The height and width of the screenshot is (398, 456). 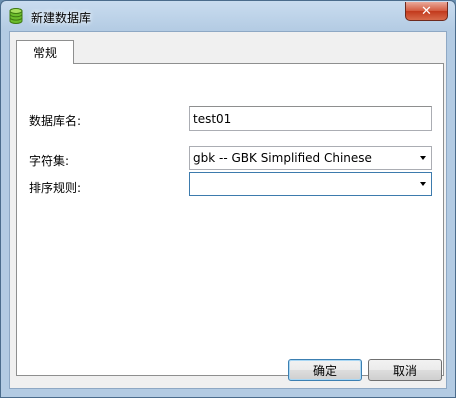 What do you see at coordinates (55, 188) in the screenshot?
I see `collation-label: 排序规则:` at bounding box center [55, 188].